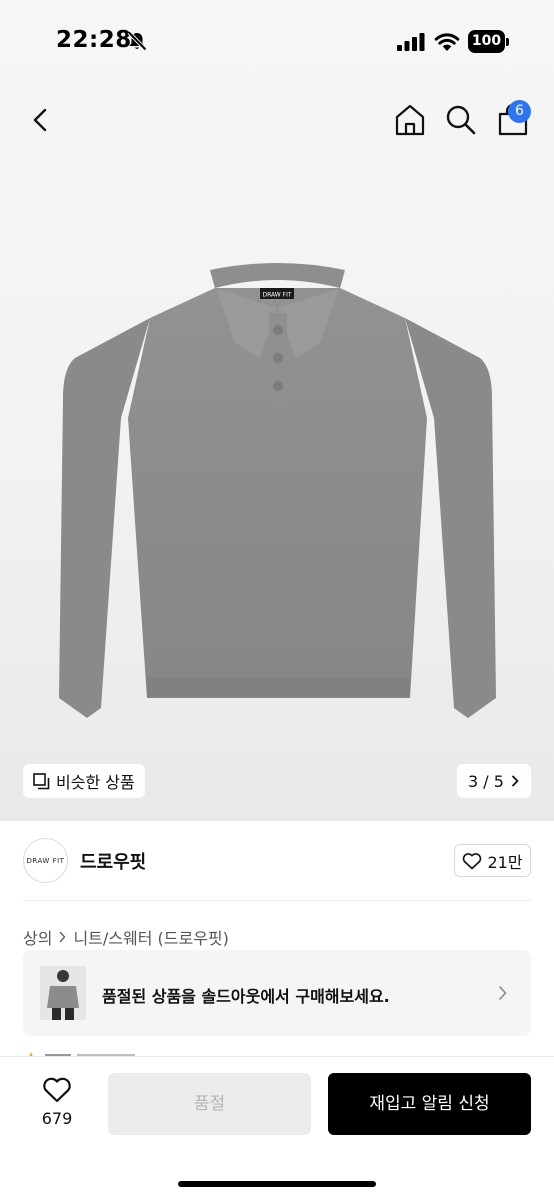 The image size is (554, 1200). Describe the element at coordinates (447, 42) in the screenshot. I see `wifi-icon` at that location.